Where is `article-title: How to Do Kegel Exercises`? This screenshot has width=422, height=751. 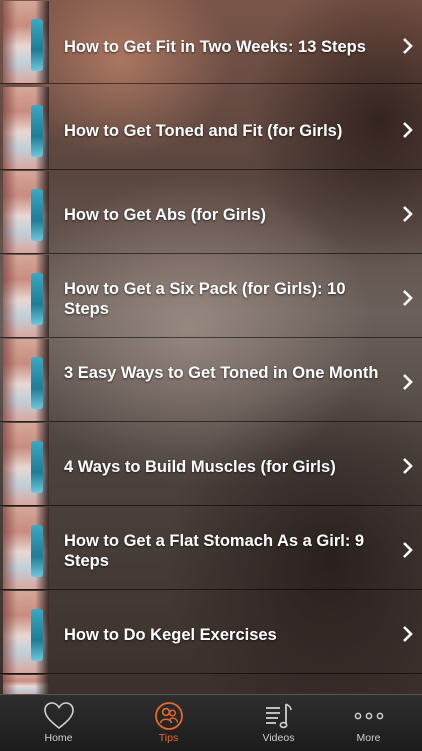
article-title: How to Do Kegel Exercises is located at coordinates (170, 635).